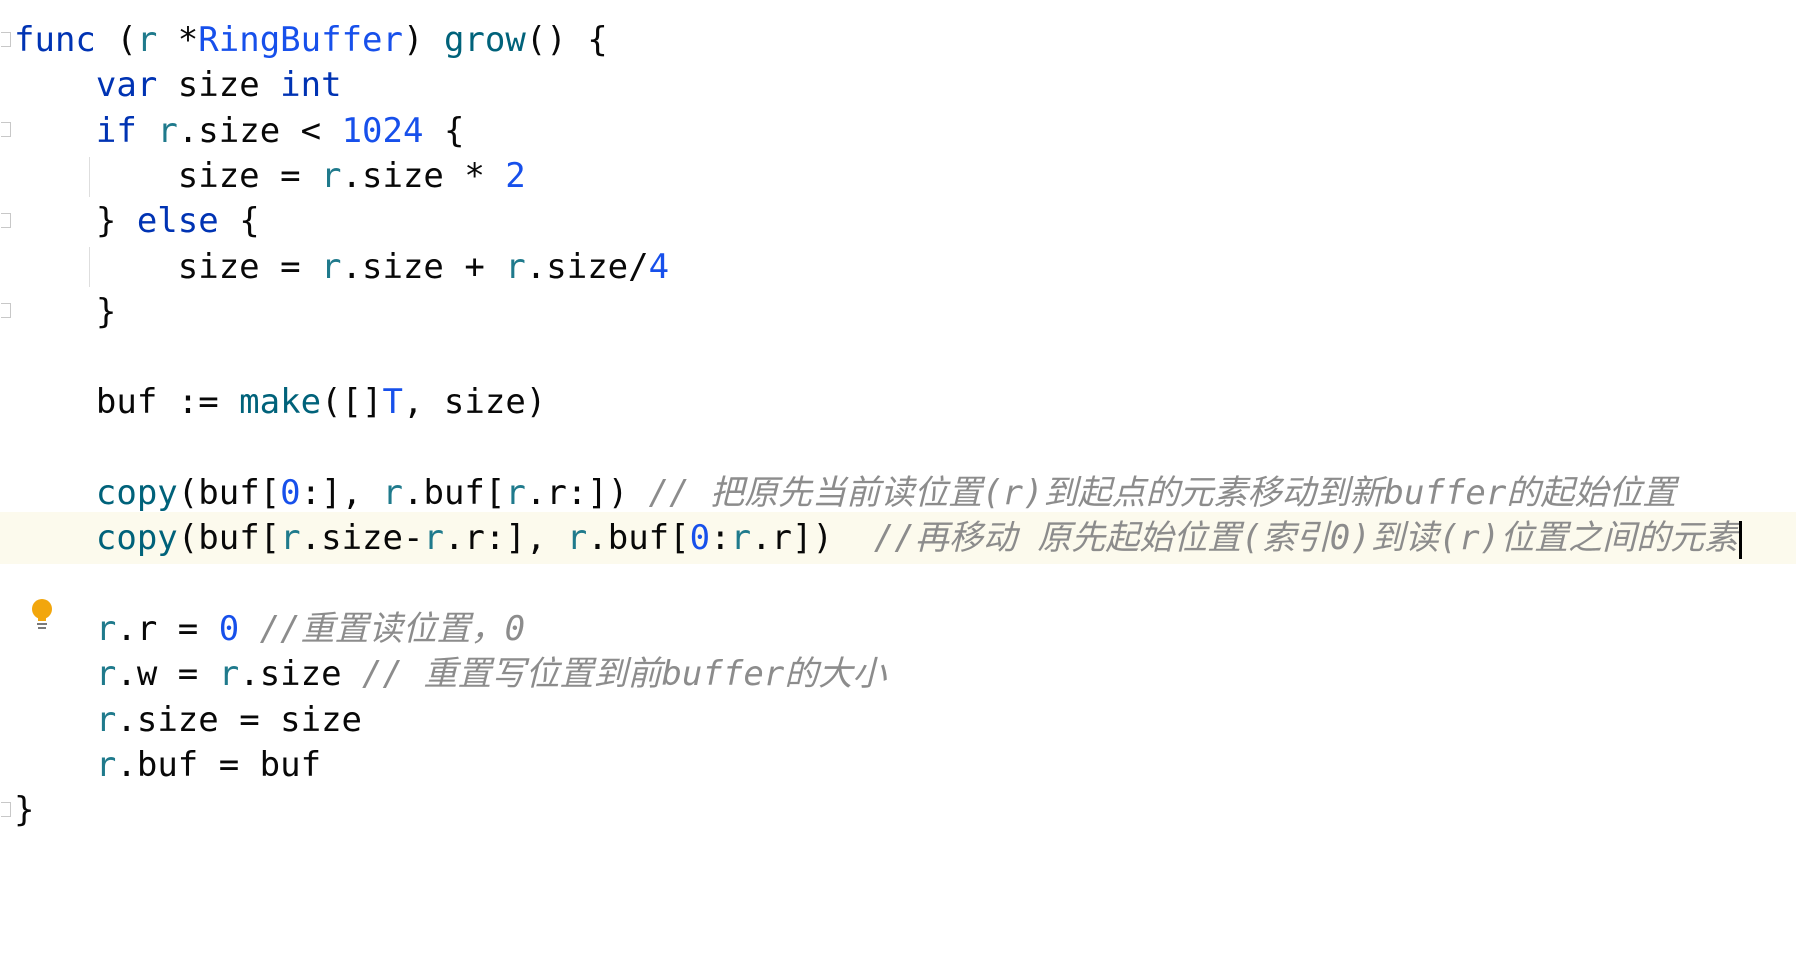 The image size is (1796, 960). I want to click on code-token: .size-, so click(362, 538).